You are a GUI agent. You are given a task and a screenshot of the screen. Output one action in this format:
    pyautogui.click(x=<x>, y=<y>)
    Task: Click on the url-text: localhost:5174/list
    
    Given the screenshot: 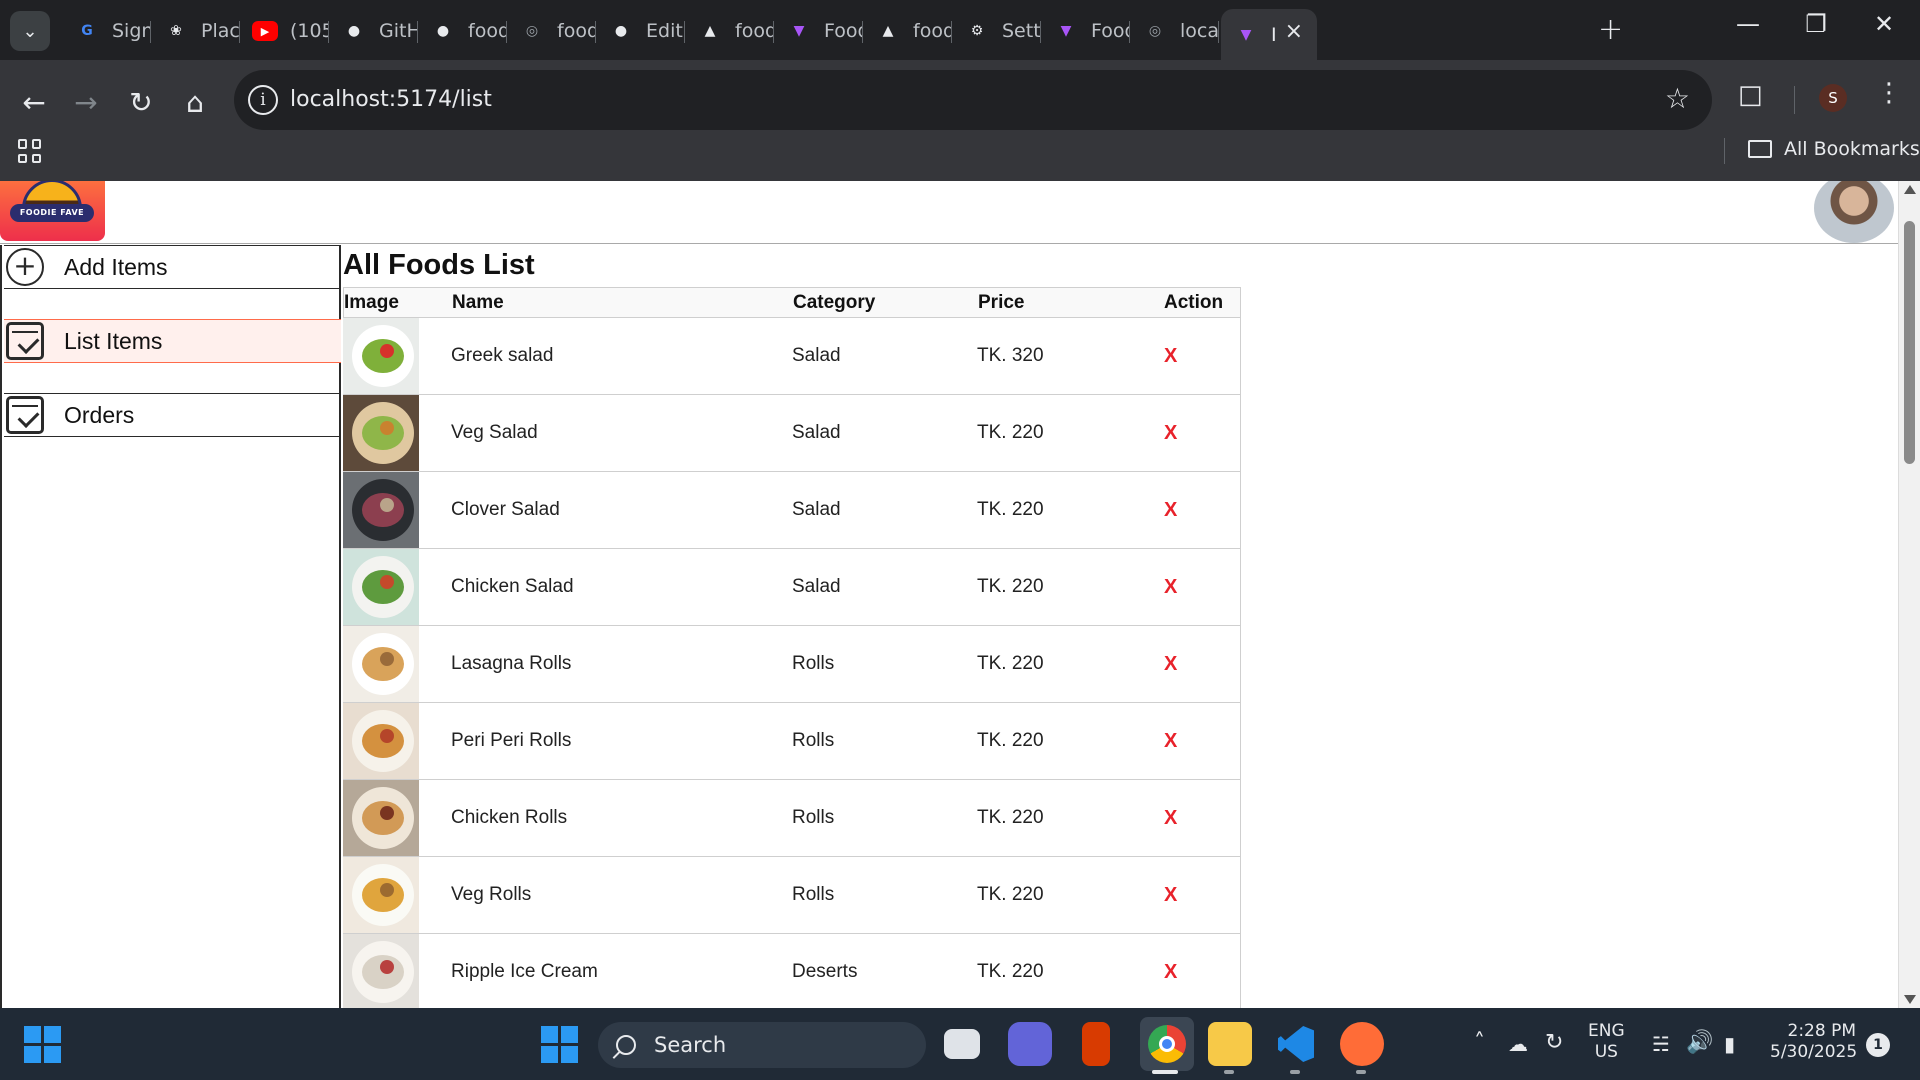 What is the action you would take?
    pyautogui.click(x=391, y=99)
    